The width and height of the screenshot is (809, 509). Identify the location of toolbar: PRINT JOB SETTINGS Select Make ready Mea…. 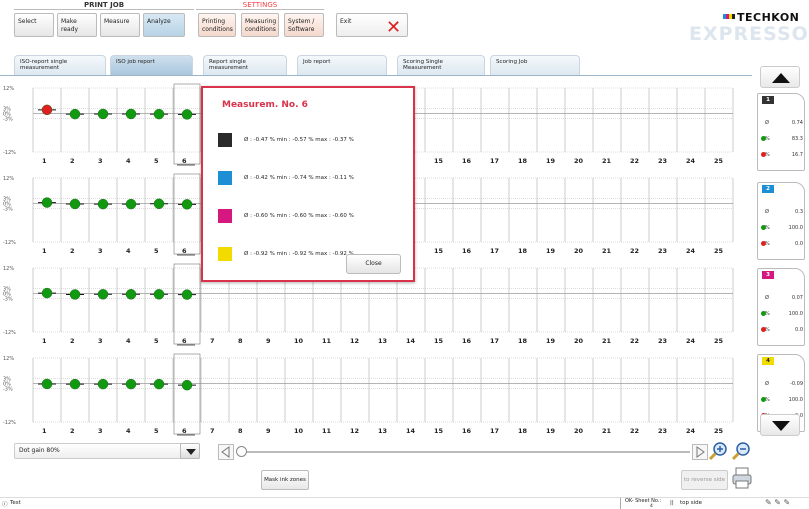
(404, 26).